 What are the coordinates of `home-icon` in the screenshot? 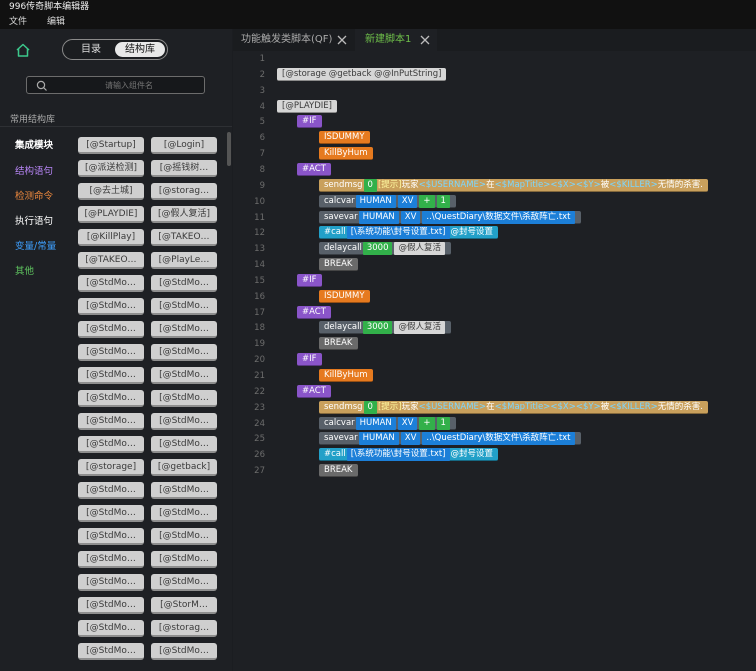 It's located at (23, 50).